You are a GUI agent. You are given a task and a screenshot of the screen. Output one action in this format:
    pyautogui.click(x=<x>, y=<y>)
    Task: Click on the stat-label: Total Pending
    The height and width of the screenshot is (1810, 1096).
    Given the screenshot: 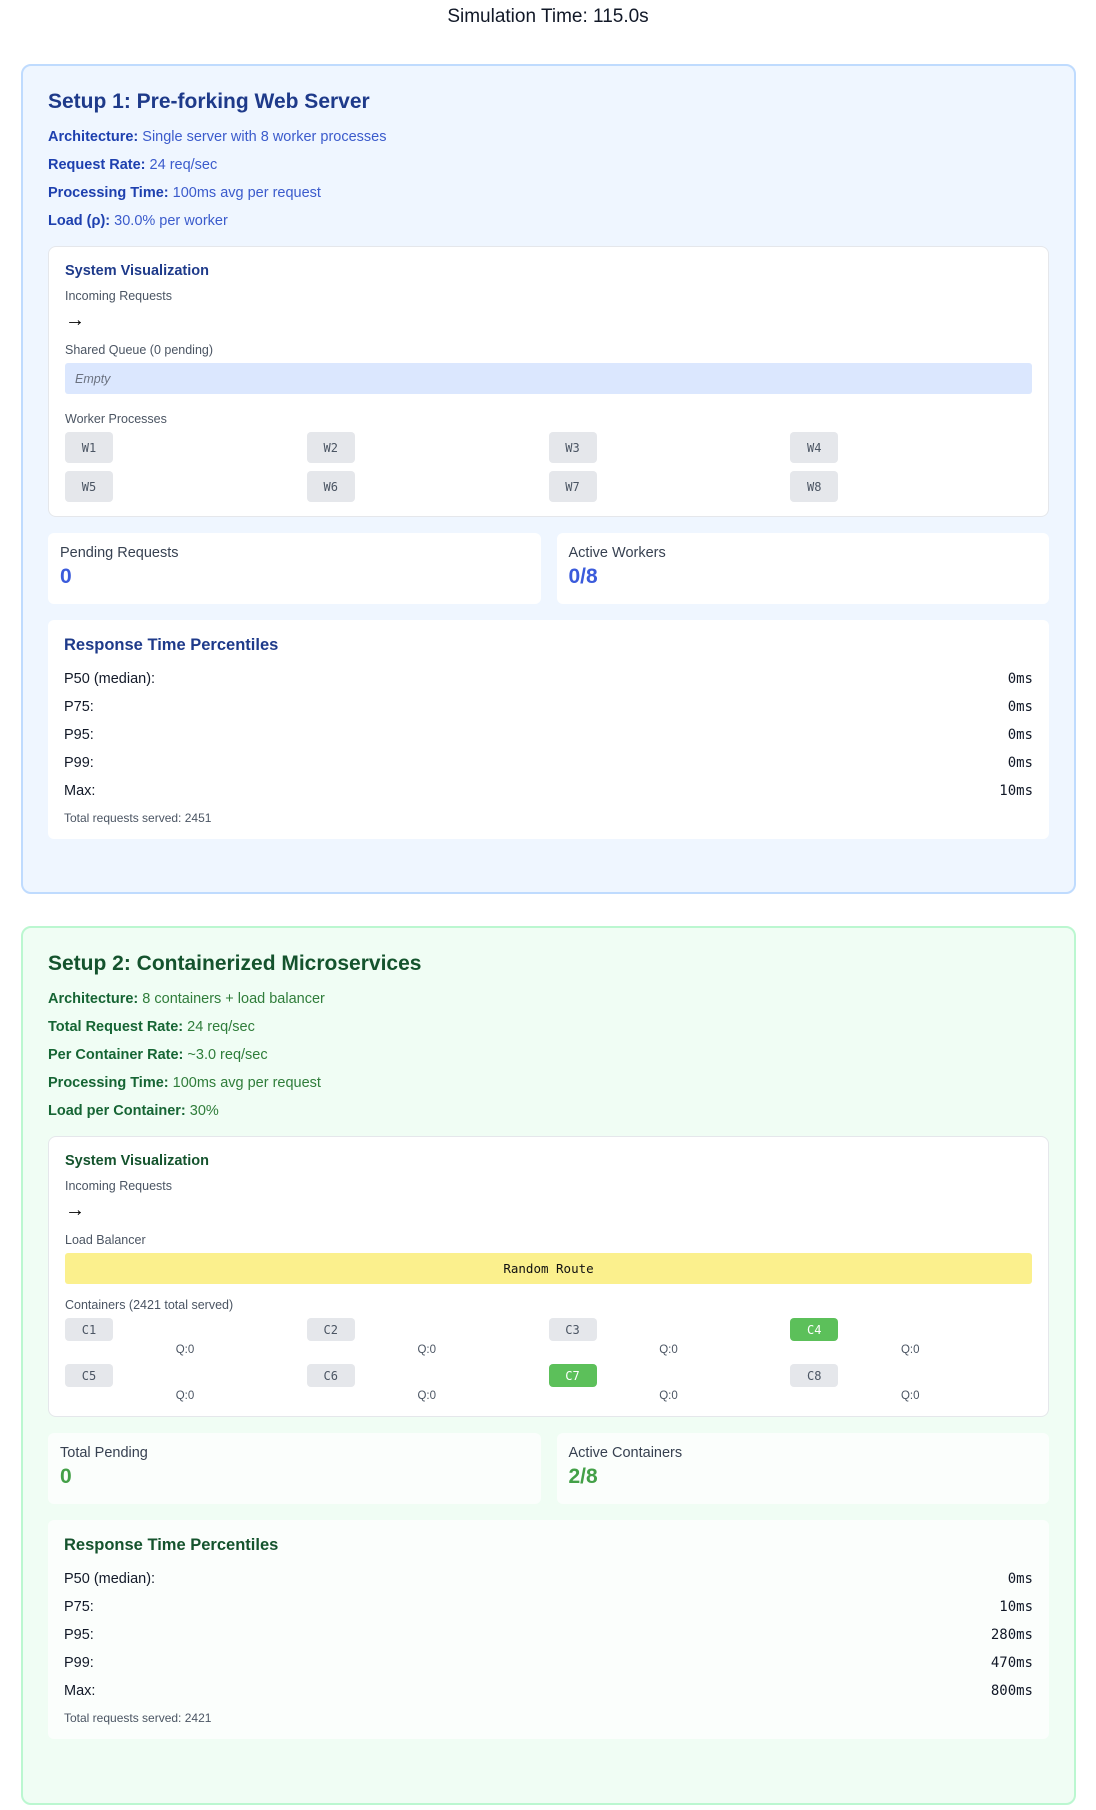 What is the action you would take?
    pyautogui.click(x=104, y=1453)
    